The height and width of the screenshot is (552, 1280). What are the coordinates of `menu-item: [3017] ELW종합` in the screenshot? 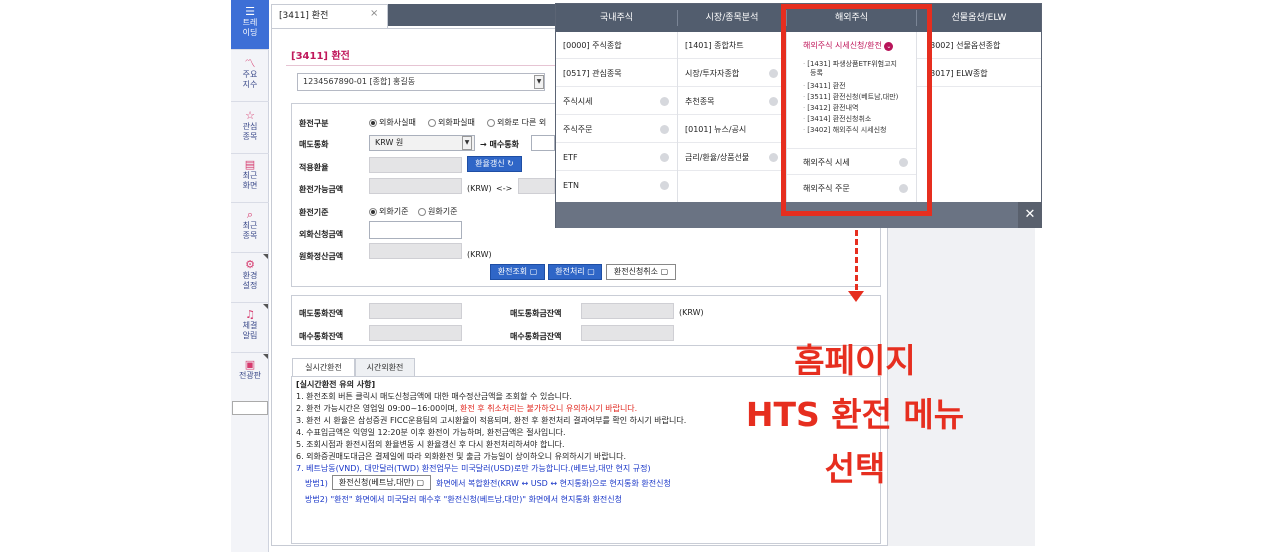 It's located at (979, 73).